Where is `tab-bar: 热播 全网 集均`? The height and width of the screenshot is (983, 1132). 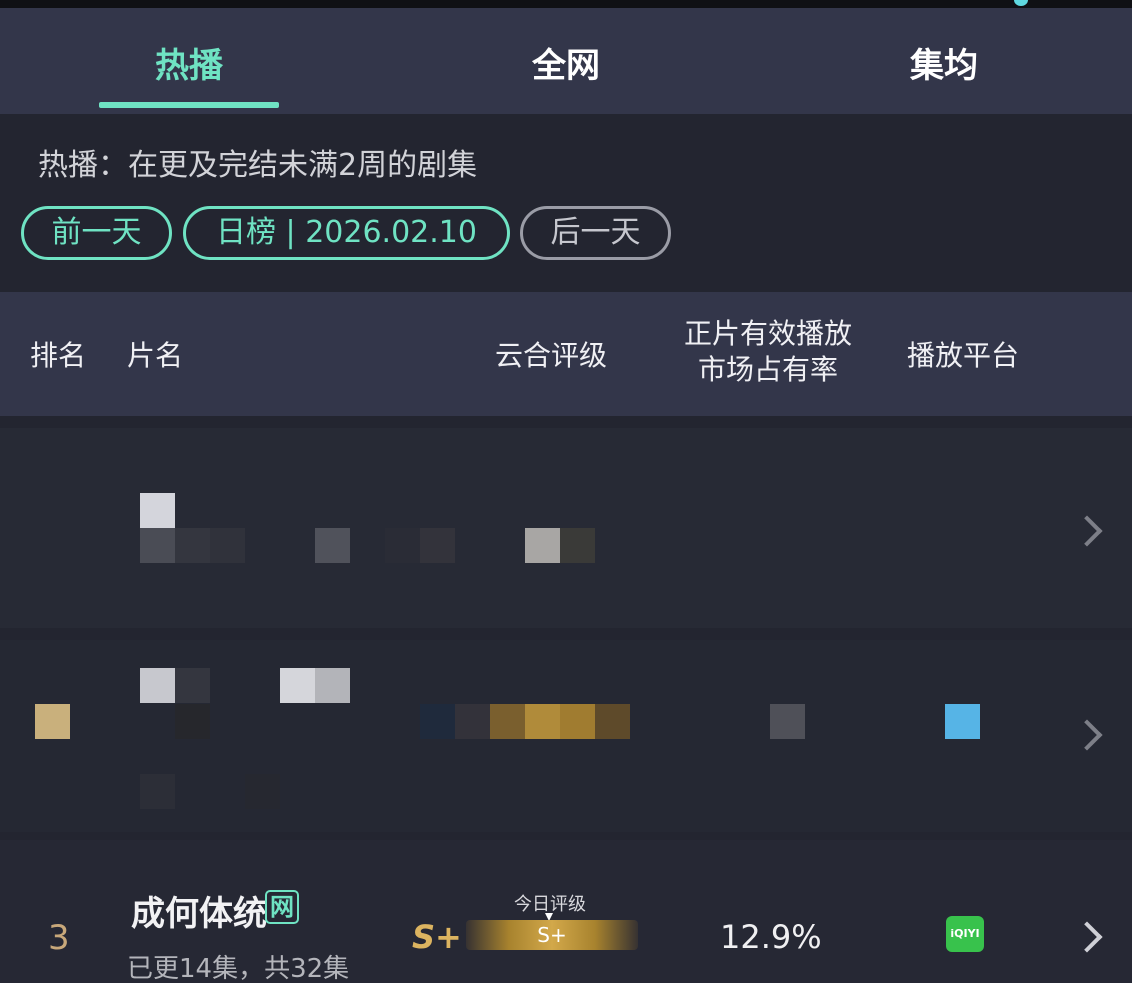
tab-bar: 热播 全网 集均 is located at coordinates (566, 61).